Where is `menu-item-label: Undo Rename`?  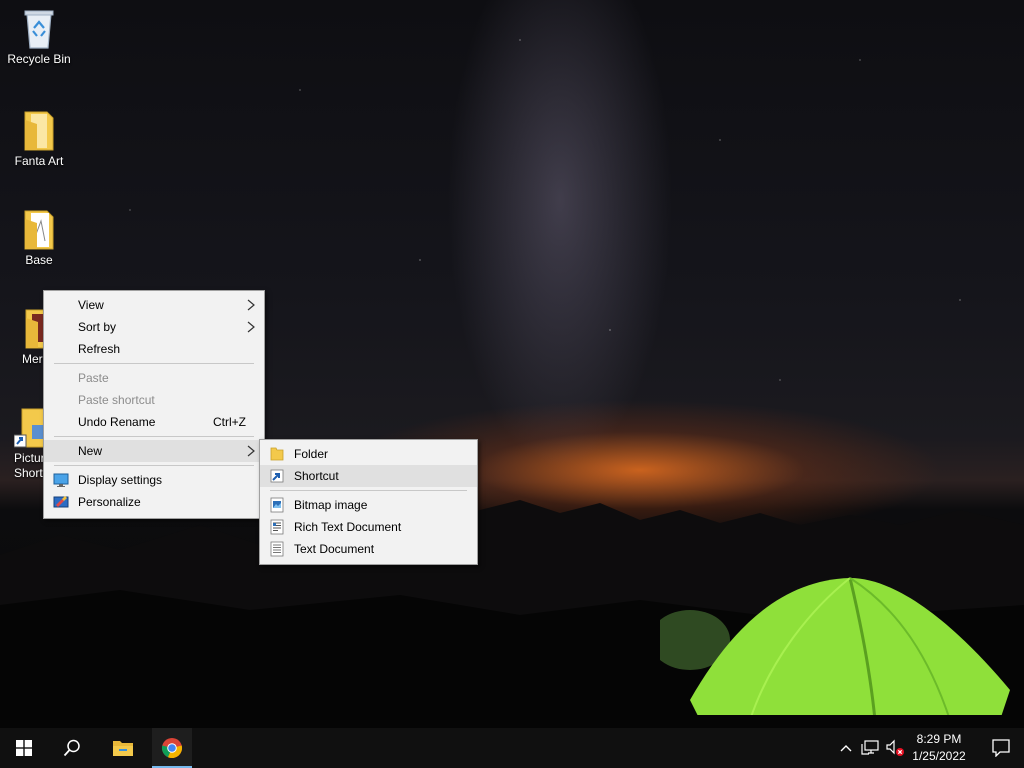
menu-item-label: Undo Rename is located at coordinates (117, 422).